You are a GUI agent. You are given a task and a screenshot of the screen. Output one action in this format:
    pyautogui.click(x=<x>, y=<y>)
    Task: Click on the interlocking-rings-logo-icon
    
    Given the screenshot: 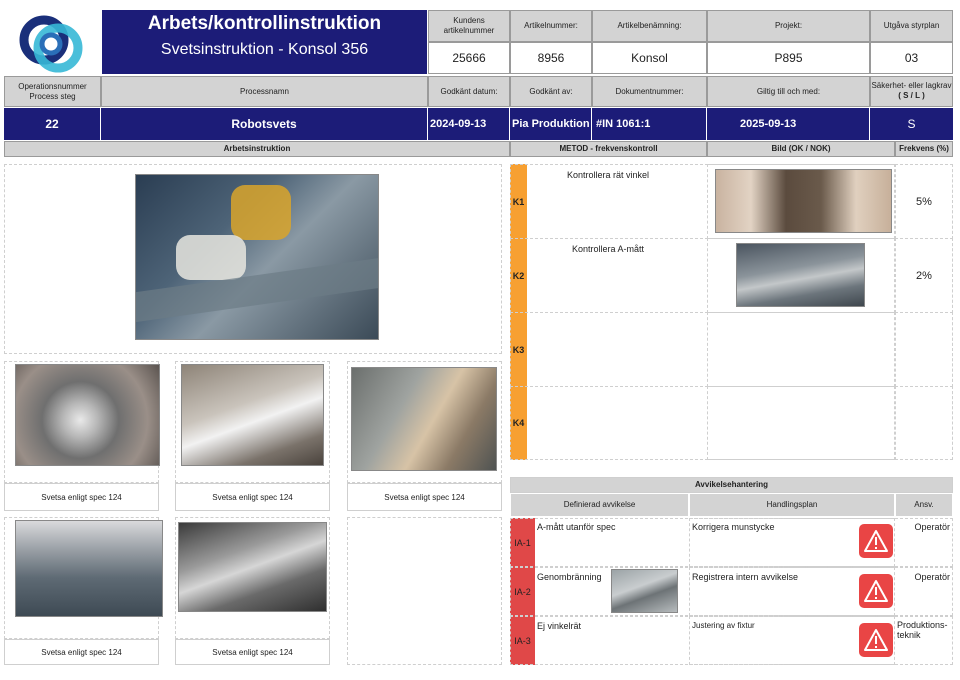 What is the action you would take?
    pyautogui.click(x=51, y=44)
    